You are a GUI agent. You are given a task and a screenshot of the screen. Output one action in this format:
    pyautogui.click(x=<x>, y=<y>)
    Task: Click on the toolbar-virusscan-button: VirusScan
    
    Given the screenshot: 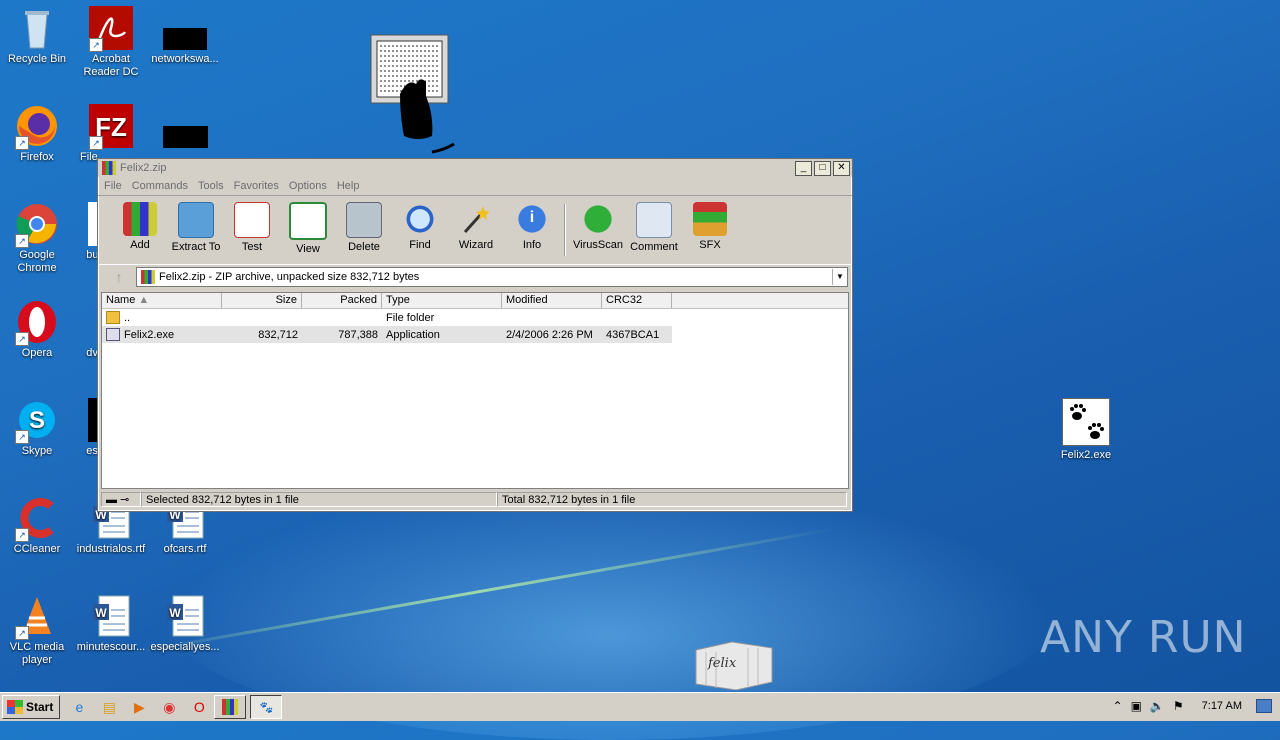 What is the action you would take?
    pyautogui.click(x=598, y=225)
    